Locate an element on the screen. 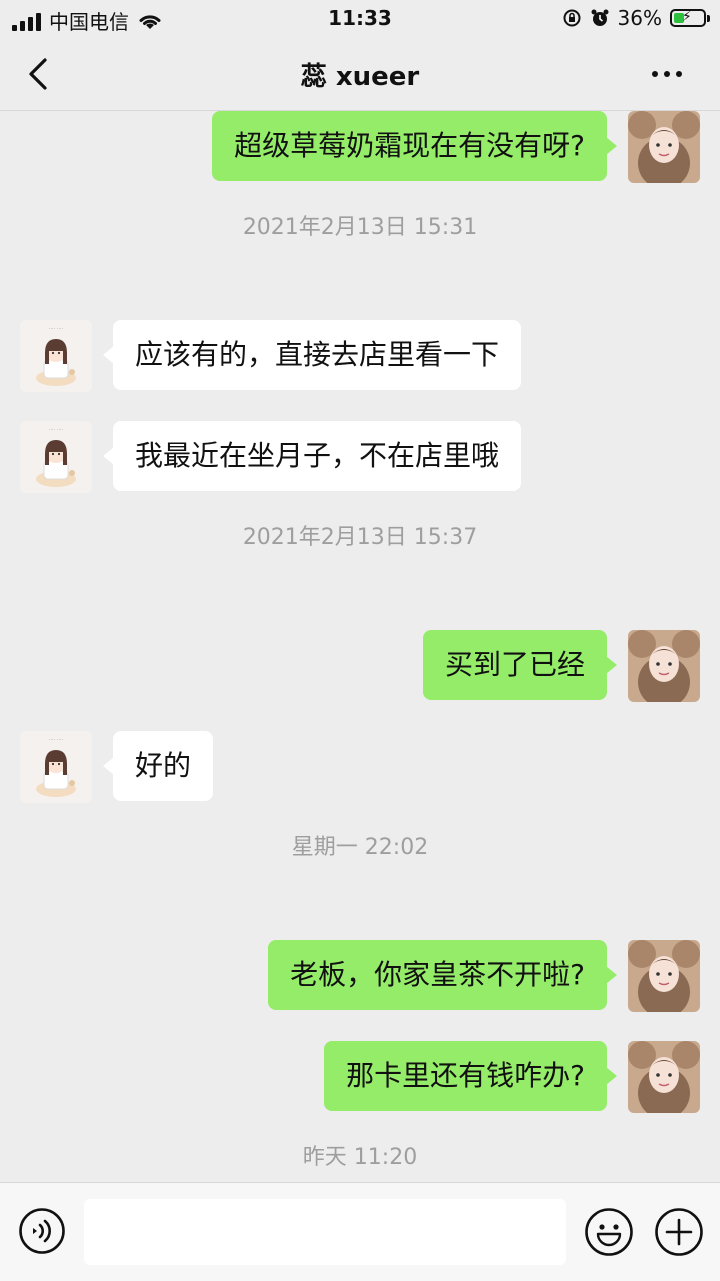 The height and width of the screenshot is (1281, 720). alarm-icon is located at coordinates (600, 17).